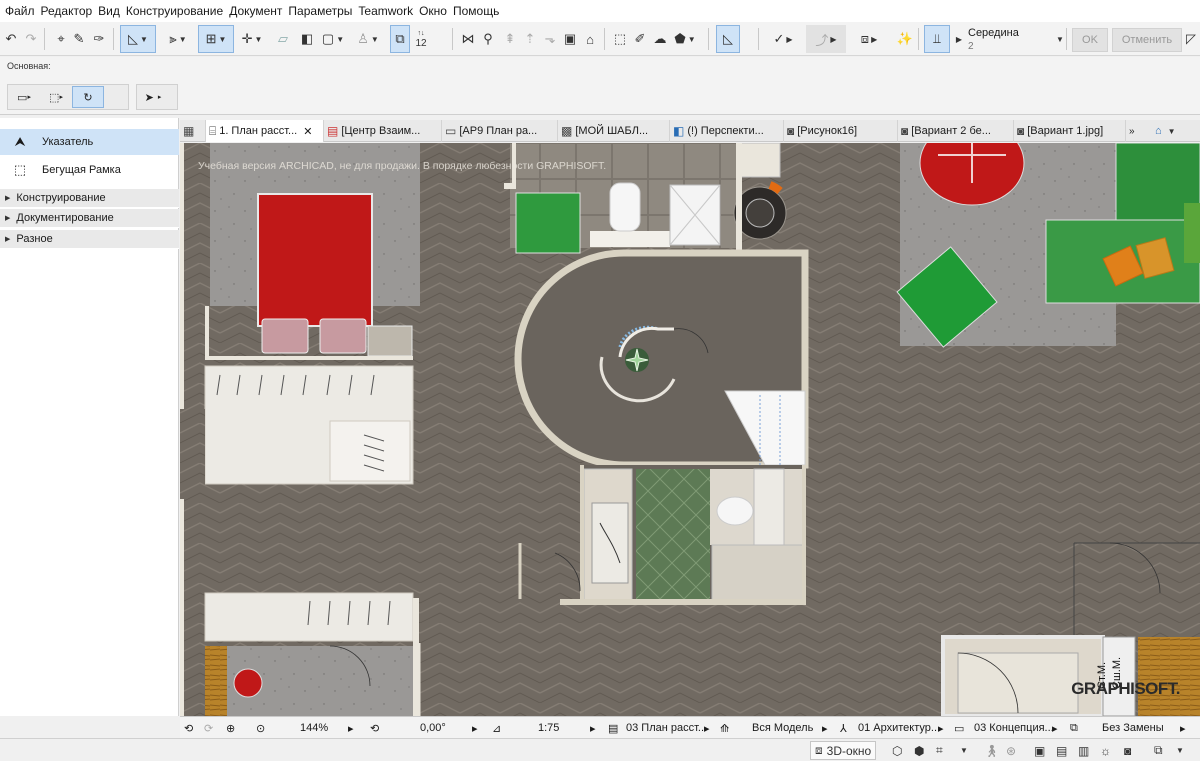 The height and width of the screenshot is (761, 1200). What do you see at coordinates (31, 39) in the screenshot?
I see `redo-icon: ↷` at bounding box center [31, 39].